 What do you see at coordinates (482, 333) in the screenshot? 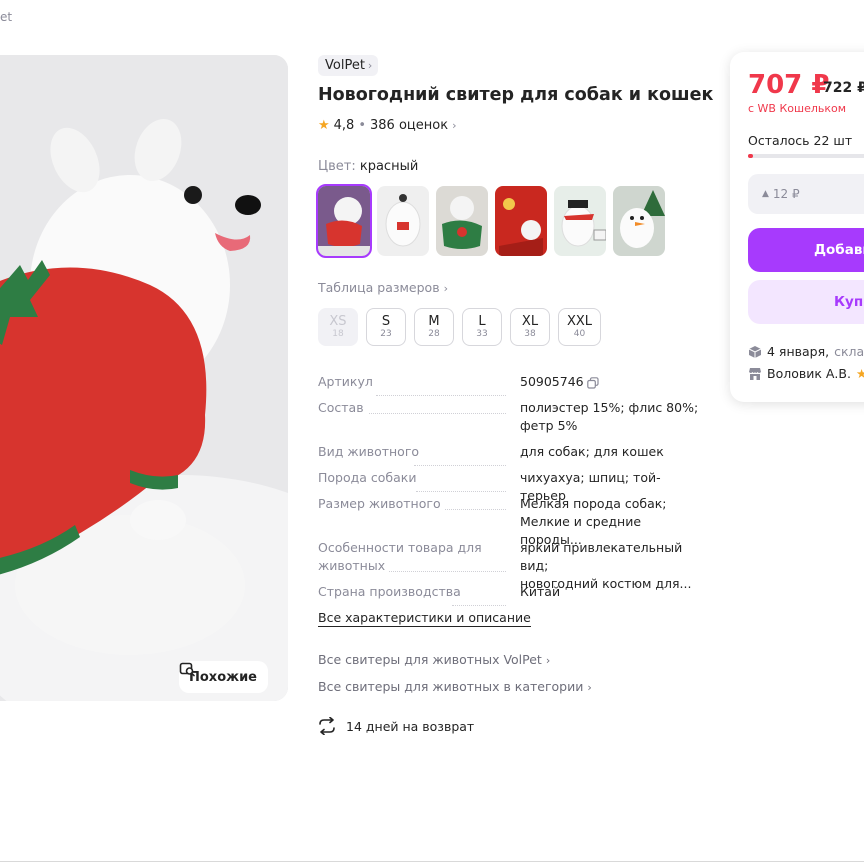
I see `size-ru: 33` at bounding box center [482, 333].